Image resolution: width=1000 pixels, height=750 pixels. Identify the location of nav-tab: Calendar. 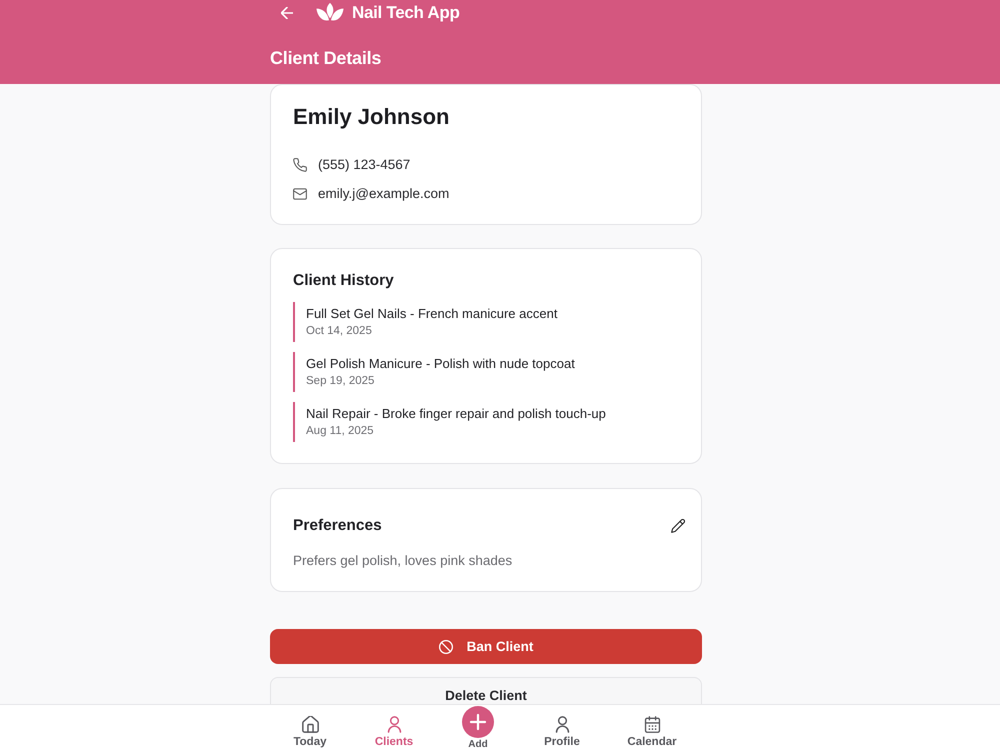
(652, 727).